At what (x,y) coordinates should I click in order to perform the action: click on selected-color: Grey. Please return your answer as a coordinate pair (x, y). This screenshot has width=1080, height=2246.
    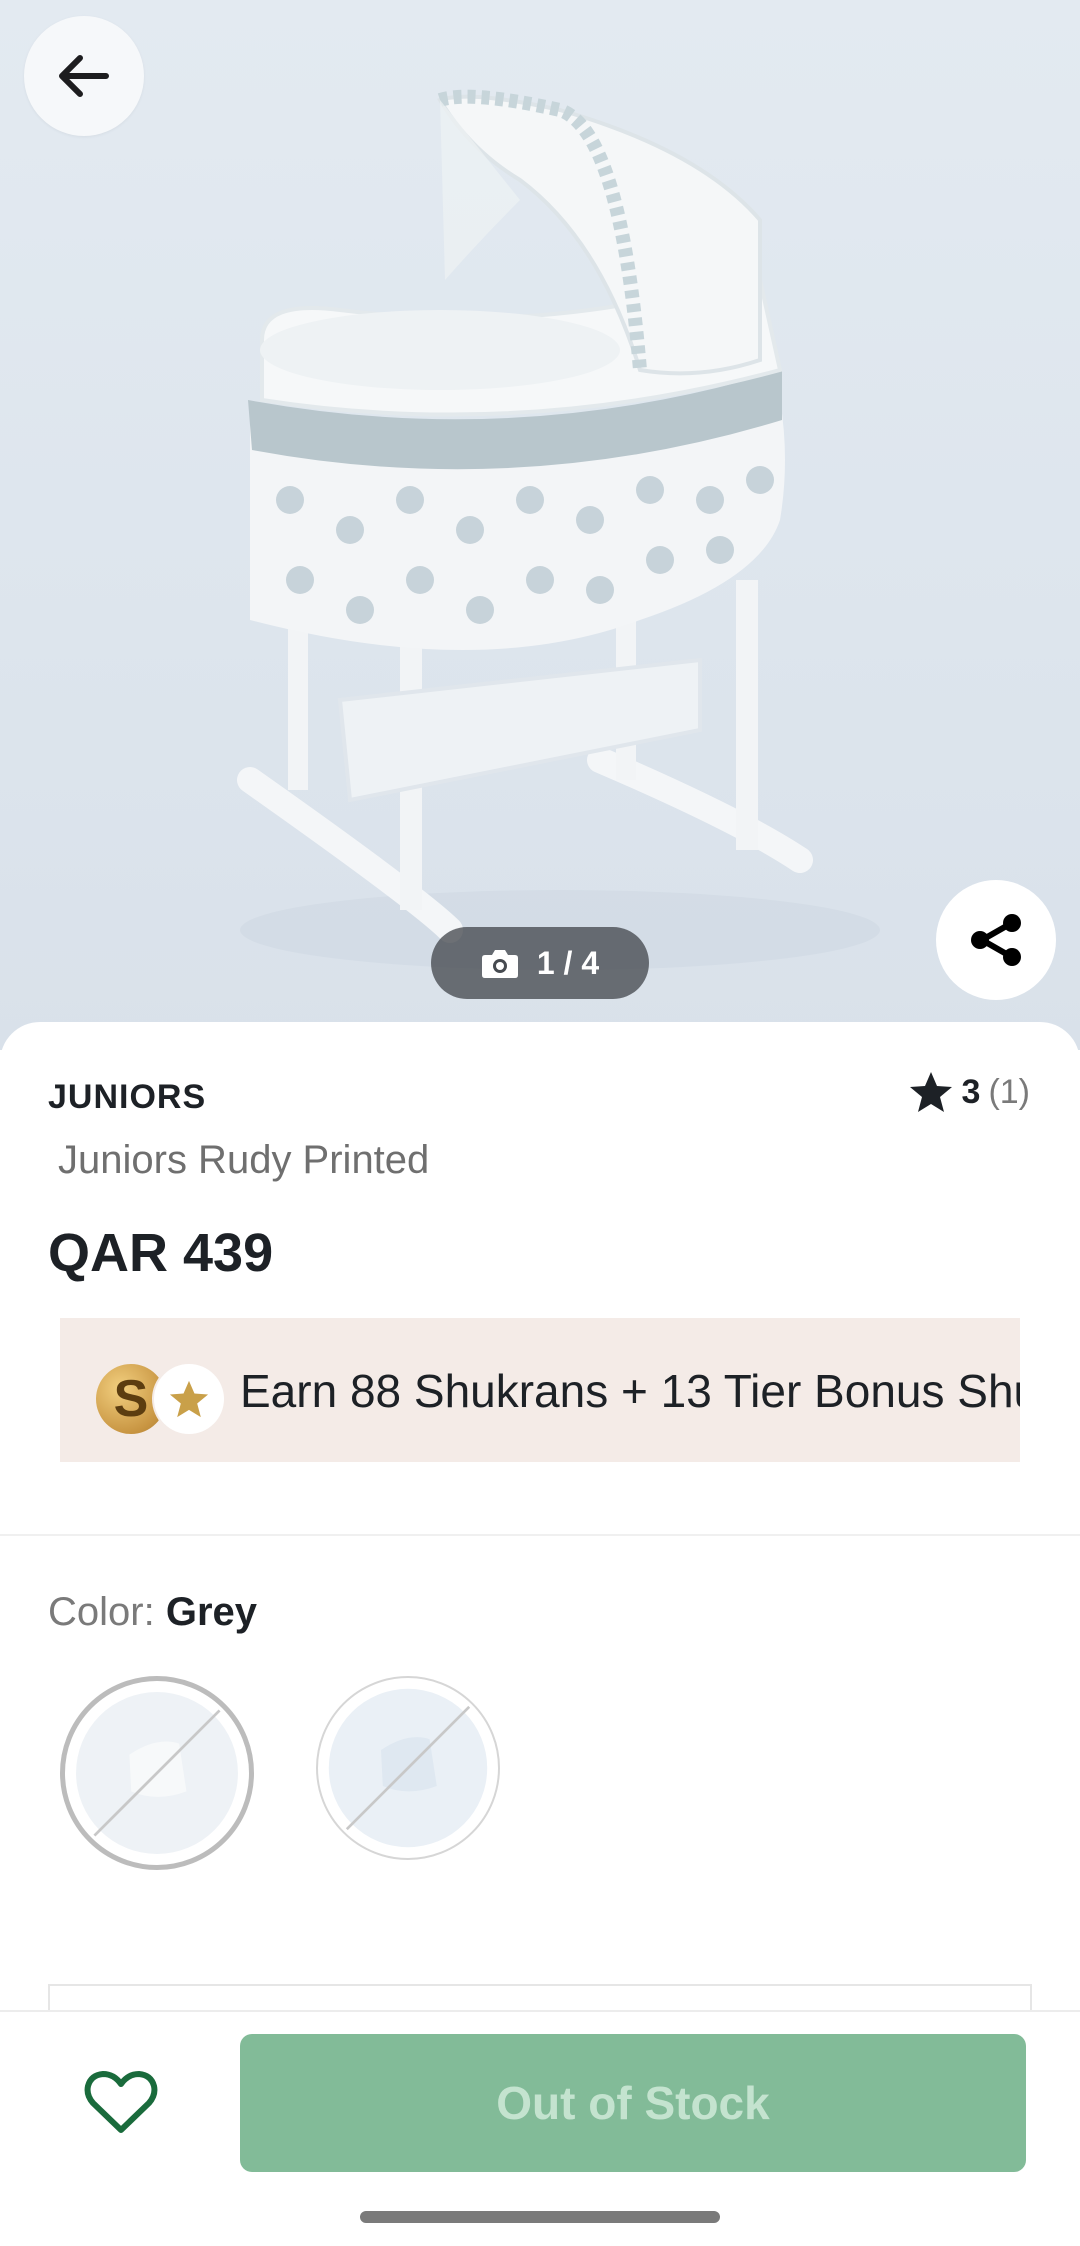
    Looking at the image, I should click on (211, 1612).